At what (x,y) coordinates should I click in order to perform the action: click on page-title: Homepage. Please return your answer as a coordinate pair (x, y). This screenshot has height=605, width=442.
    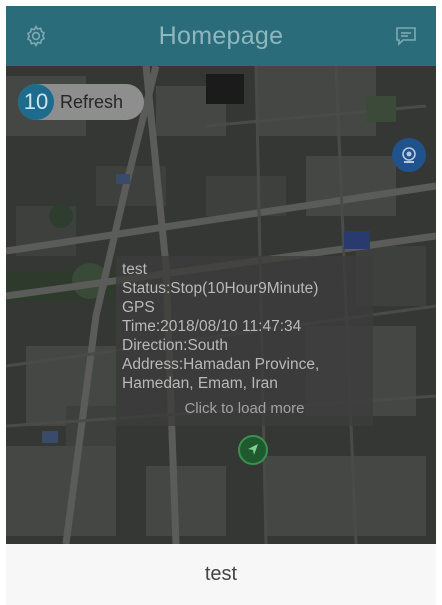
    Looking at the image, I should click on (221, 35).